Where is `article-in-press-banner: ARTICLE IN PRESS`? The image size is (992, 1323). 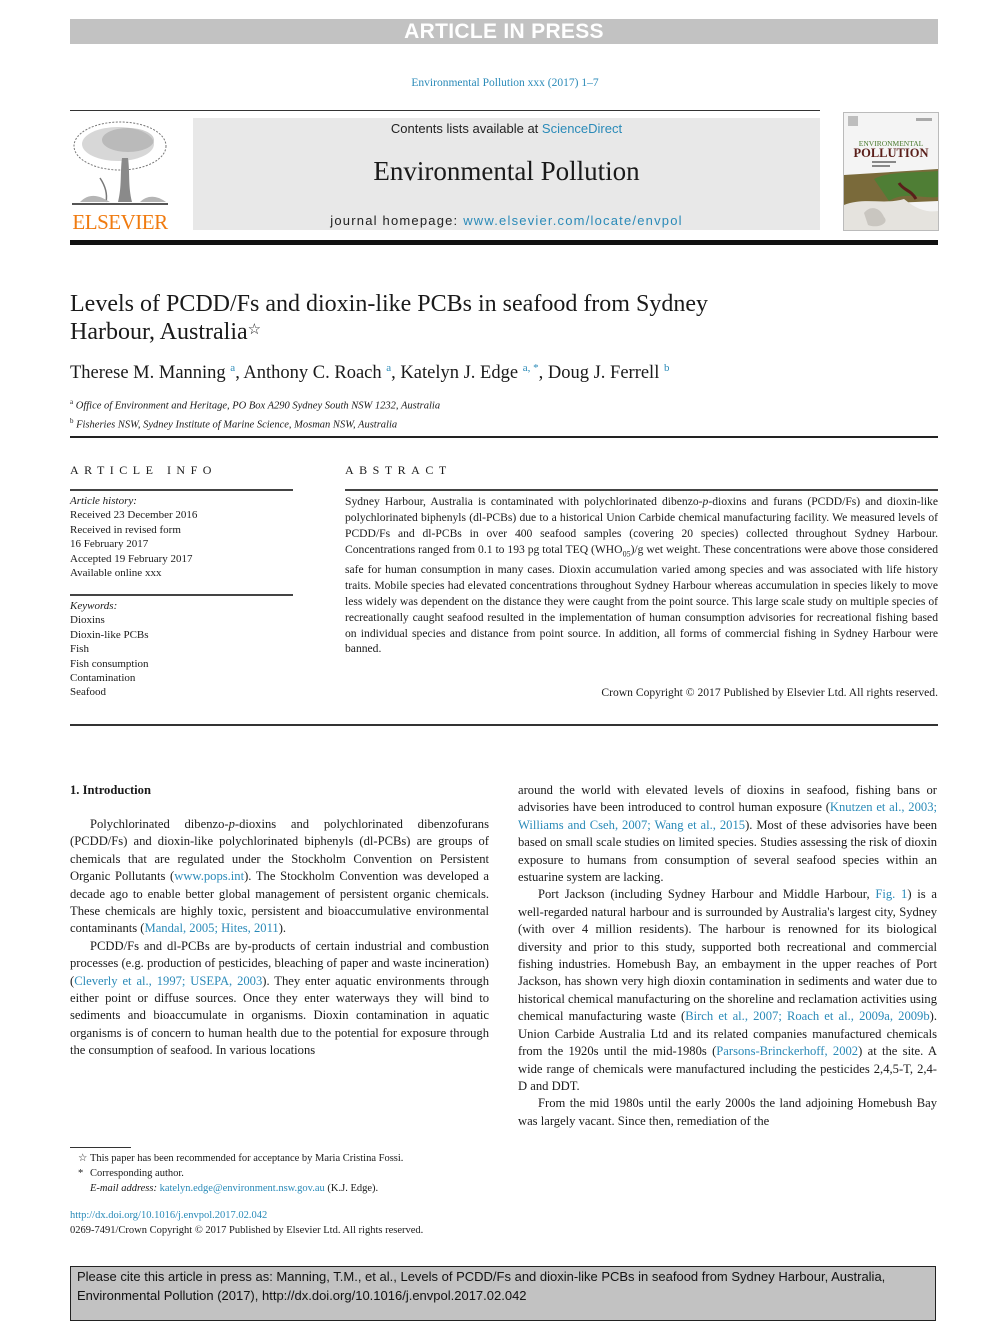 article-in-press-banner: ARTICLE IN PRESS is located at coordinates (504, 31).